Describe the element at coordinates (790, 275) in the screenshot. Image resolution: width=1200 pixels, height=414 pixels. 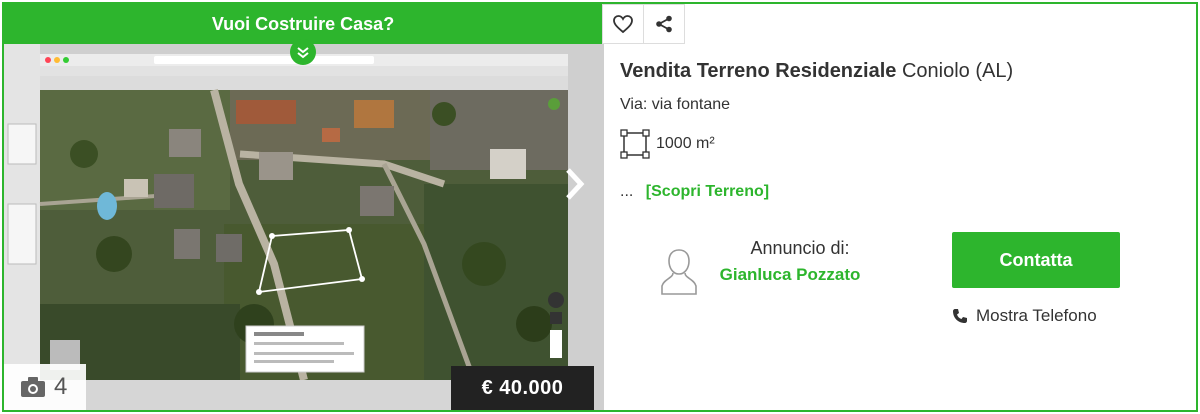
I see `agent-name: Gianluca Pozzato` at that location.